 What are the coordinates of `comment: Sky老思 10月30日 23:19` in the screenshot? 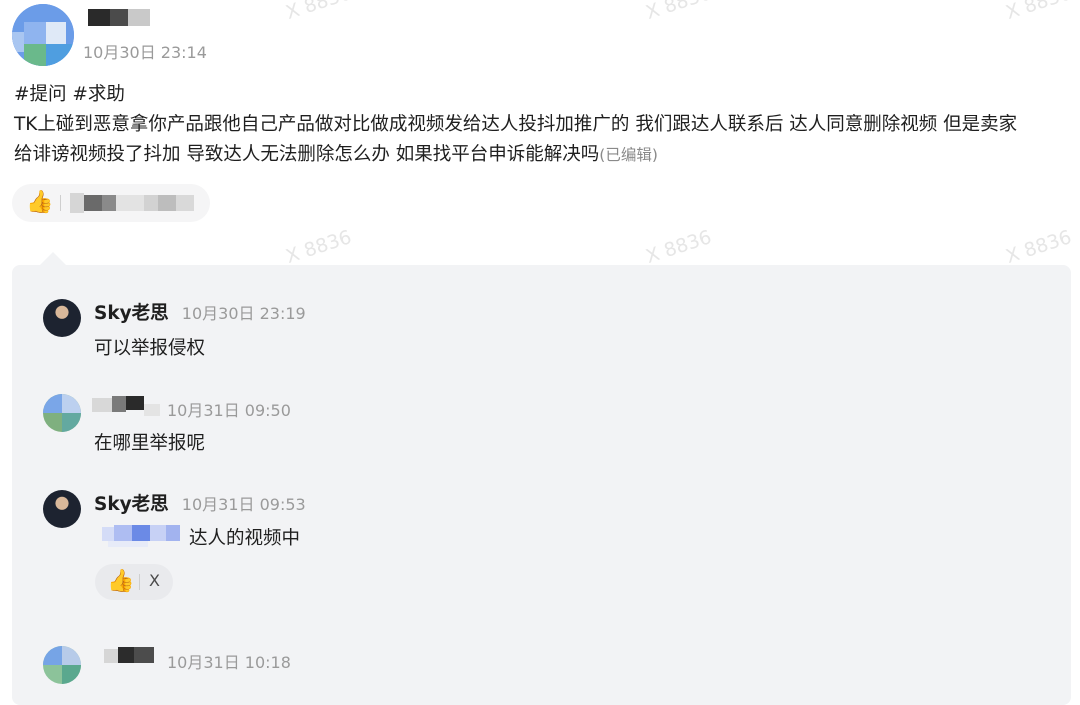 It's located at (200, 312).